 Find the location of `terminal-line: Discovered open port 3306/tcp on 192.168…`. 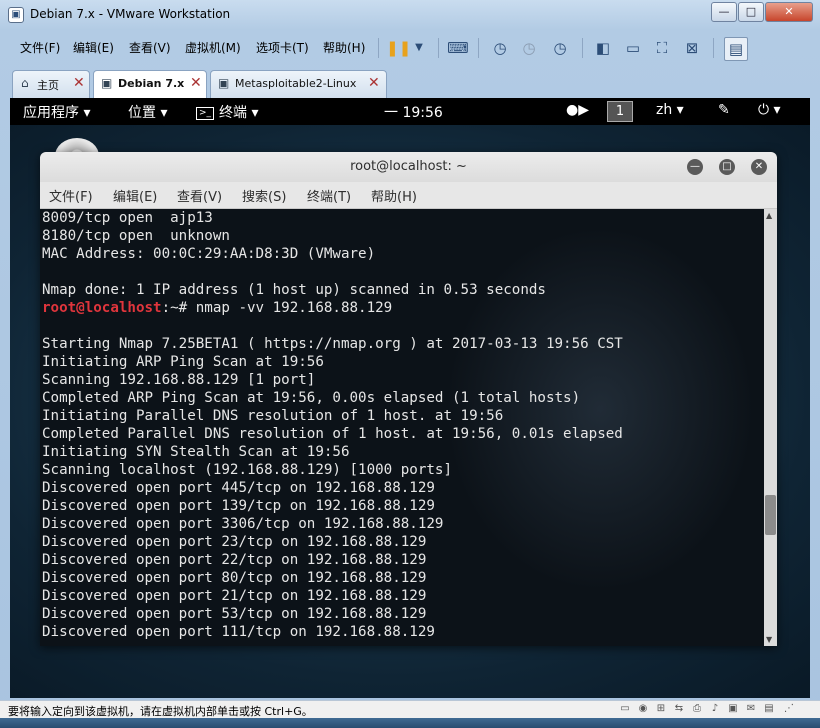

terminal-line: Discovered open port 3306/tcp on 192.168… is located at coordinates (243, 524).